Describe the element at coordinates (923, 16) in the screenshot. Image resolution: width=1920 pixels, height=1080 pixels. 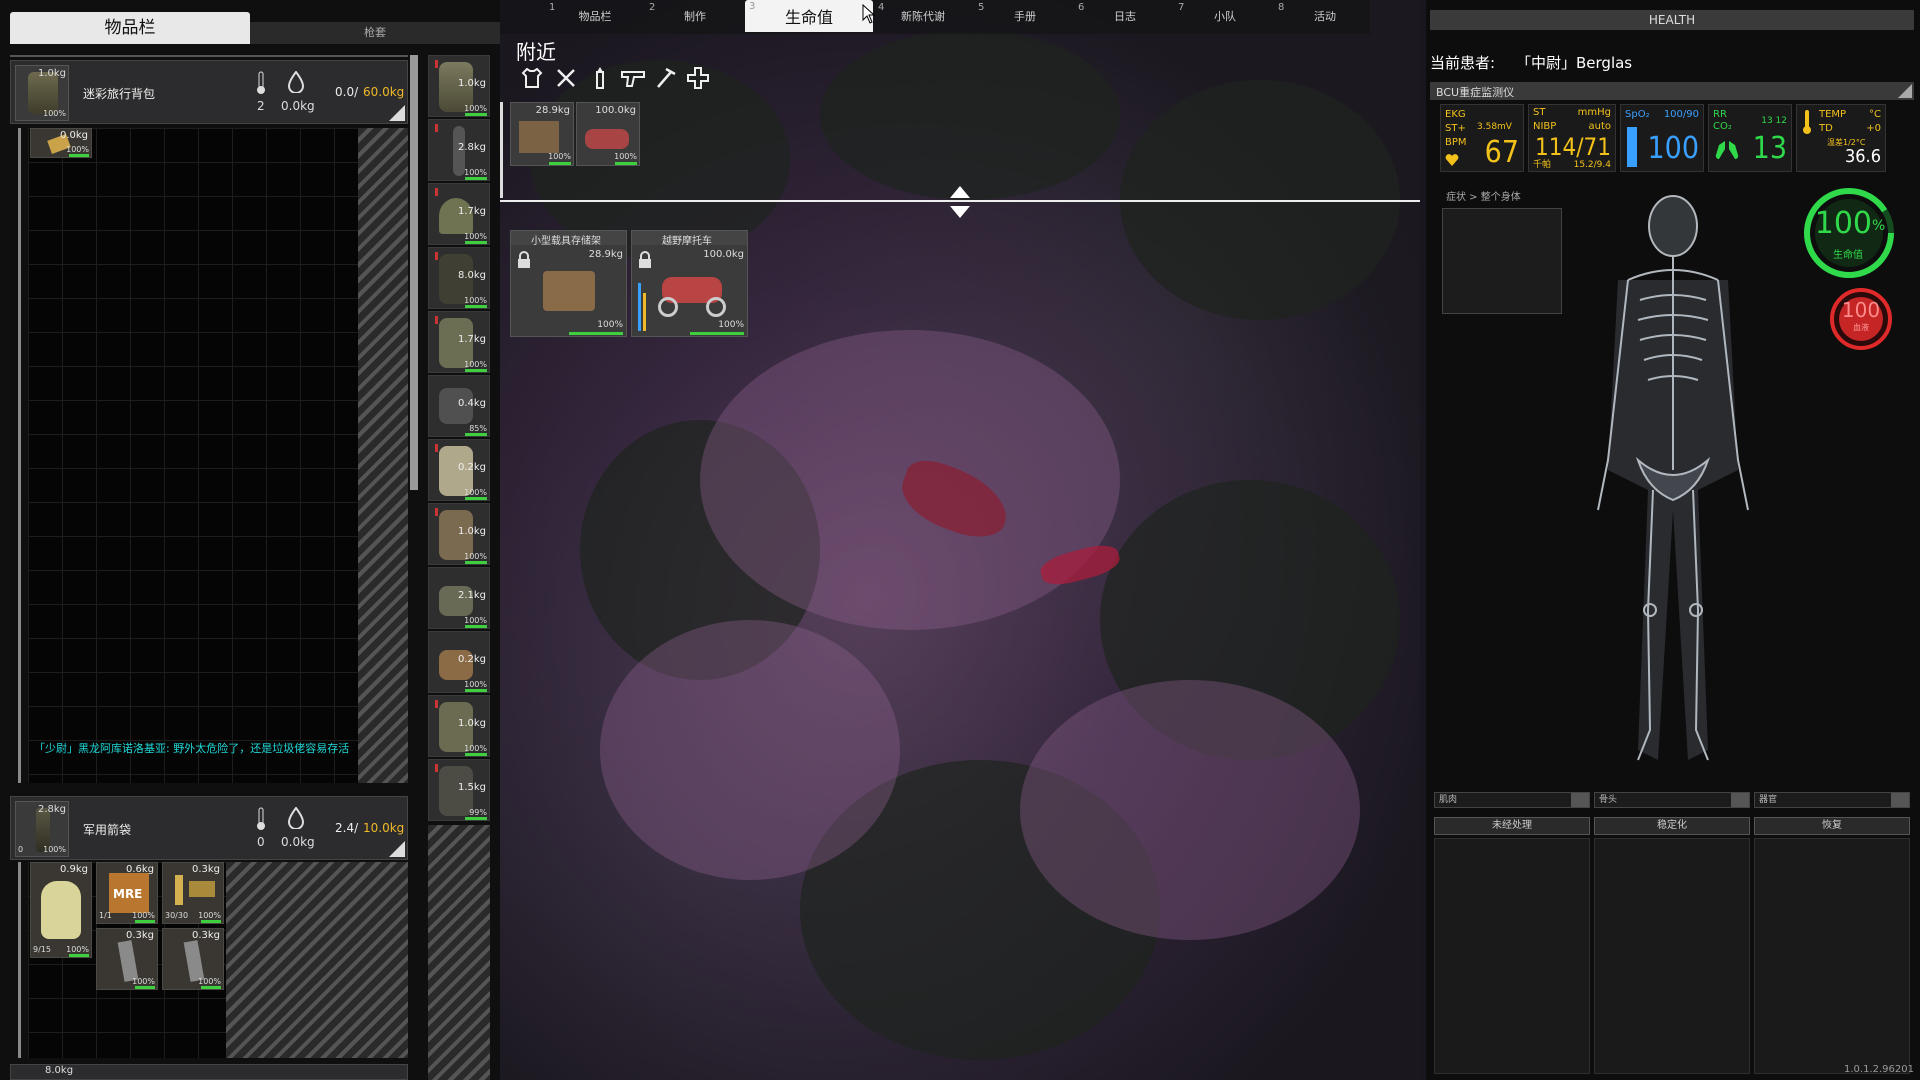
I see `tab-metabolism: 新陈代谢` at that location.